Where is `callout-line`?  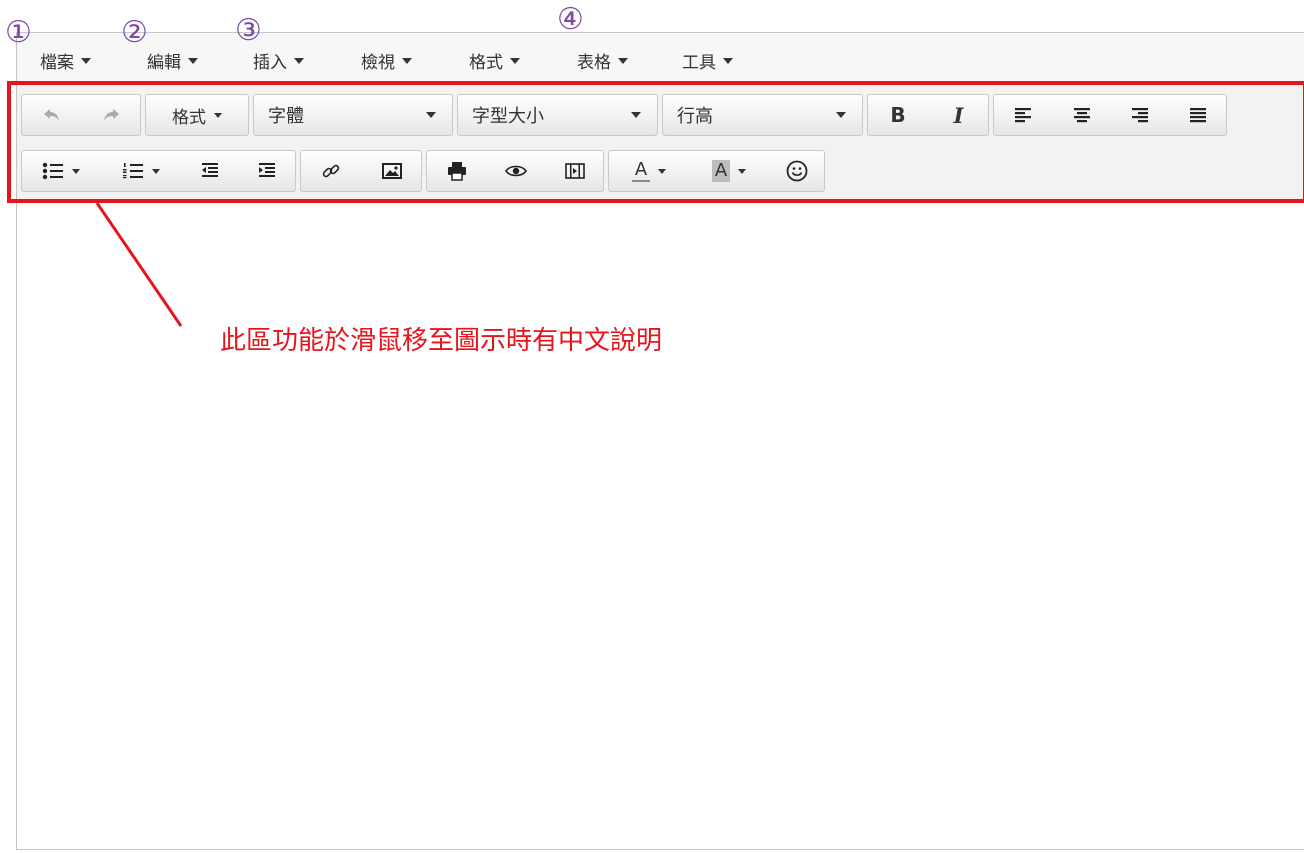 callout-line is located at coordinates (139, 264).